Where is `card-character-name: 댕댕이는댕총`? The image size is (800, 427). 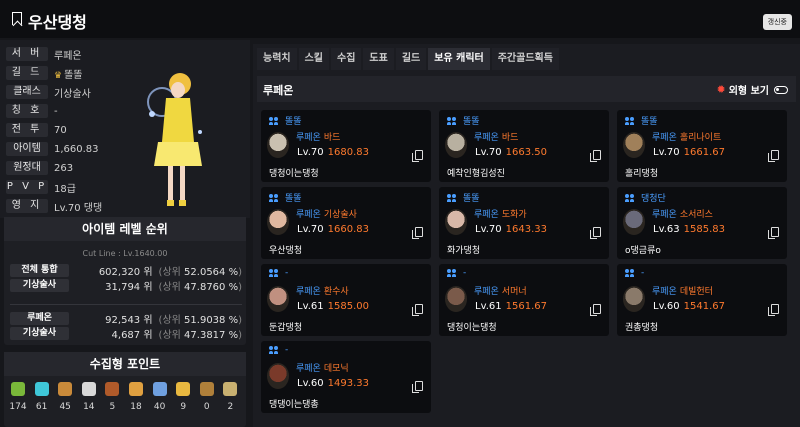 card-character-name: 댕댕이는댕총 is located at coordinates (294, 405).